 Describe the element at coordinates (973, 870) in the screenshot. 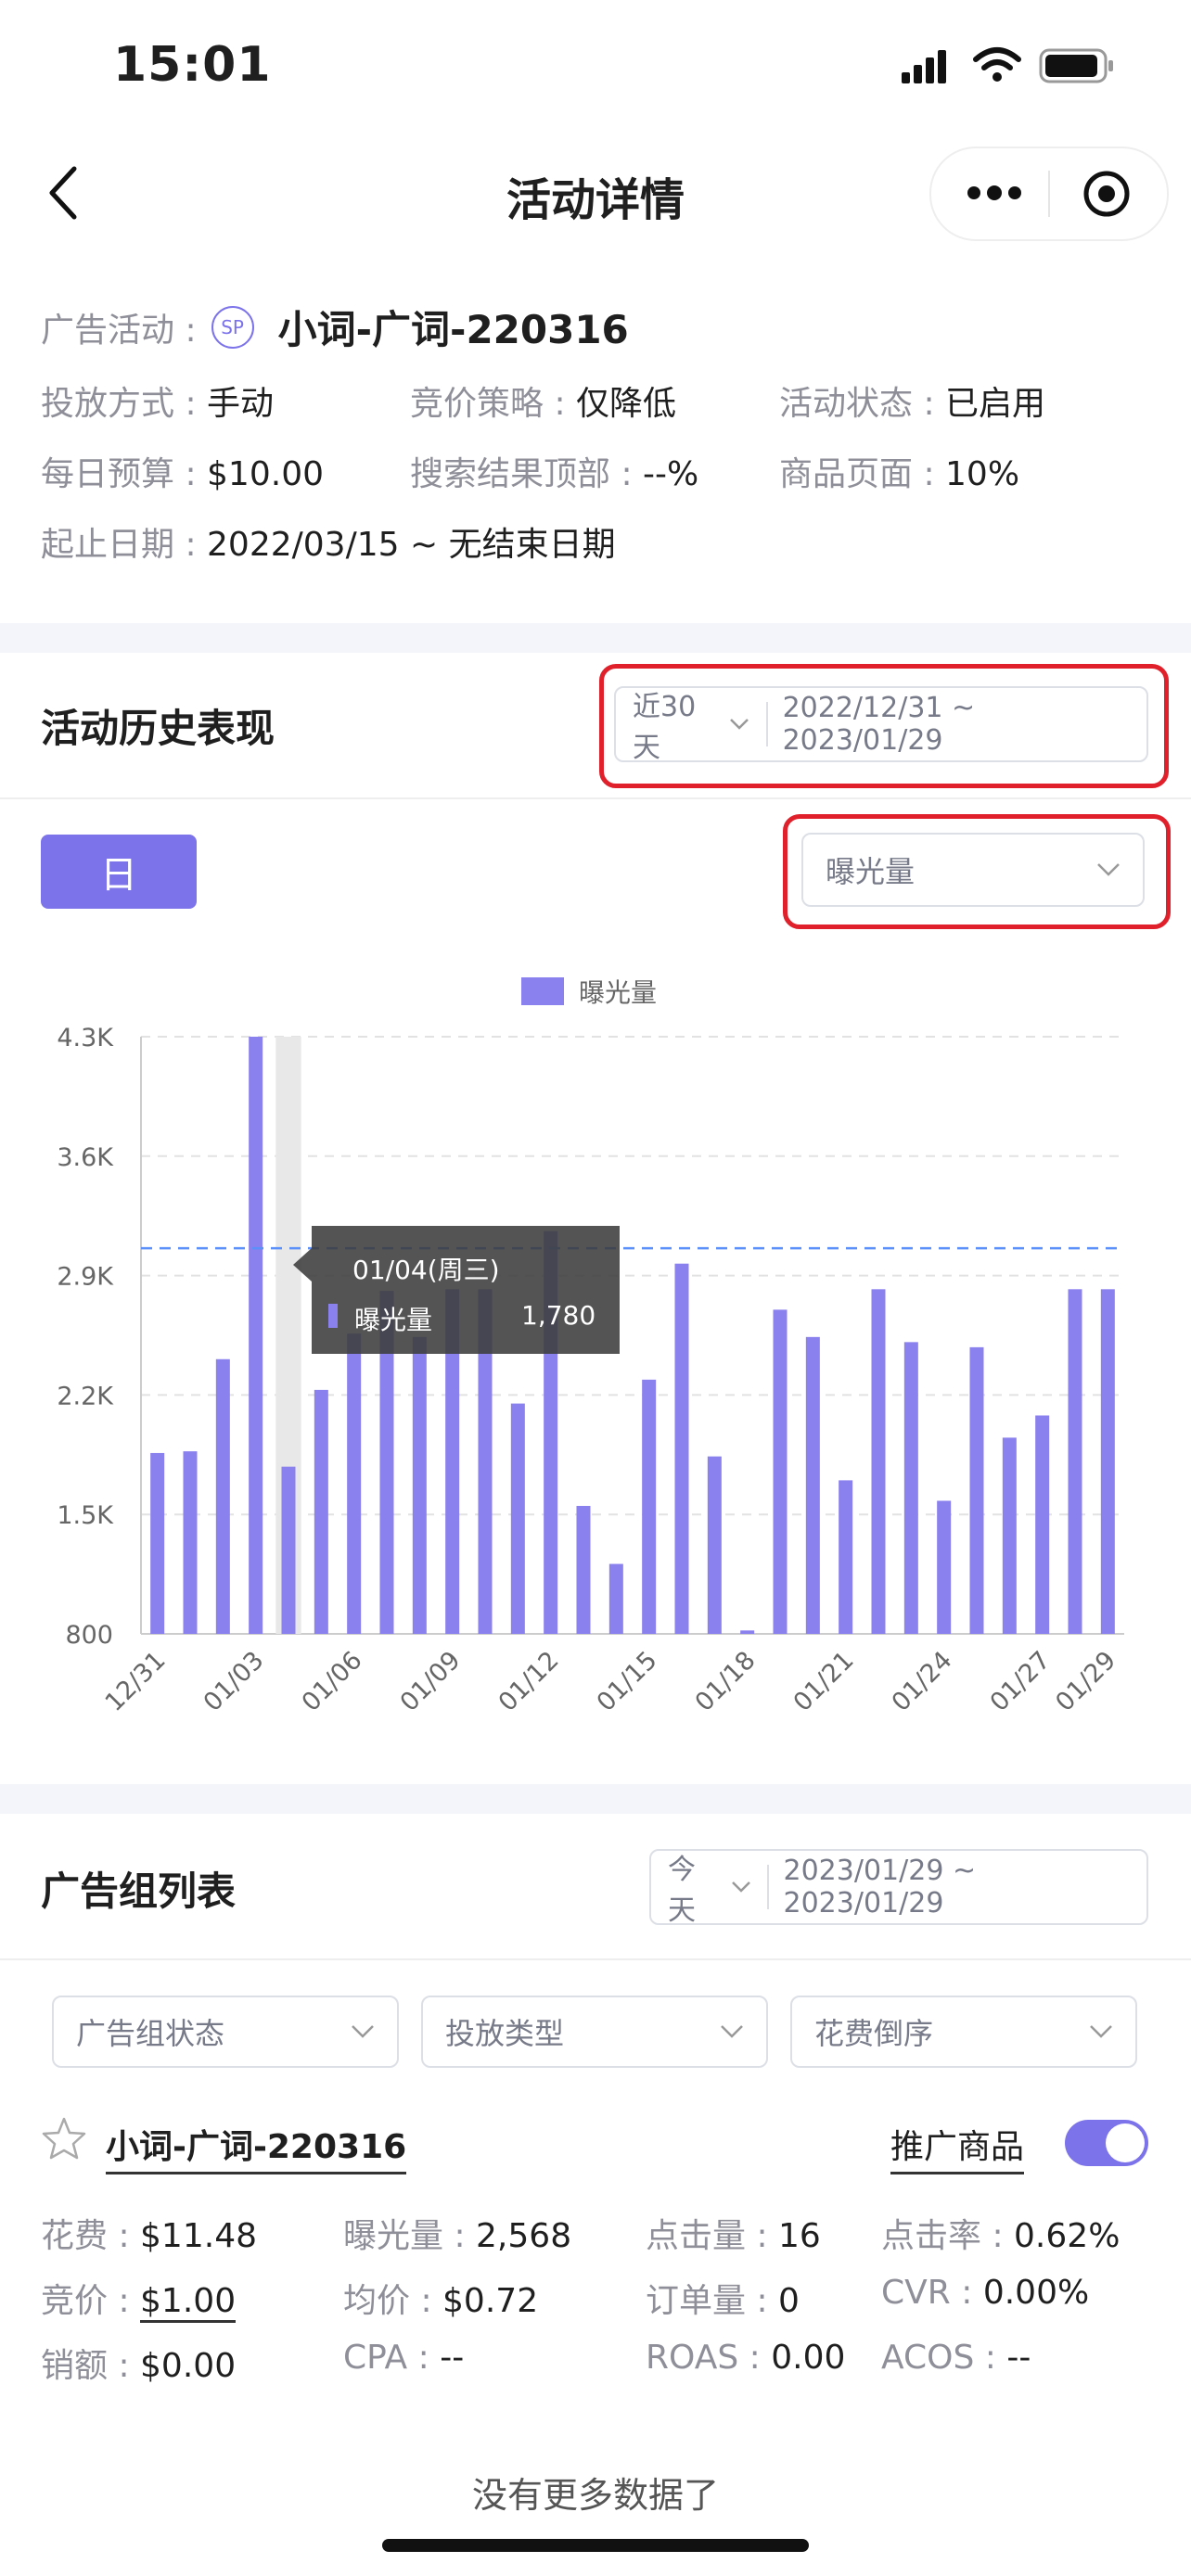

I see `metric-select: 曝光量` at that location.